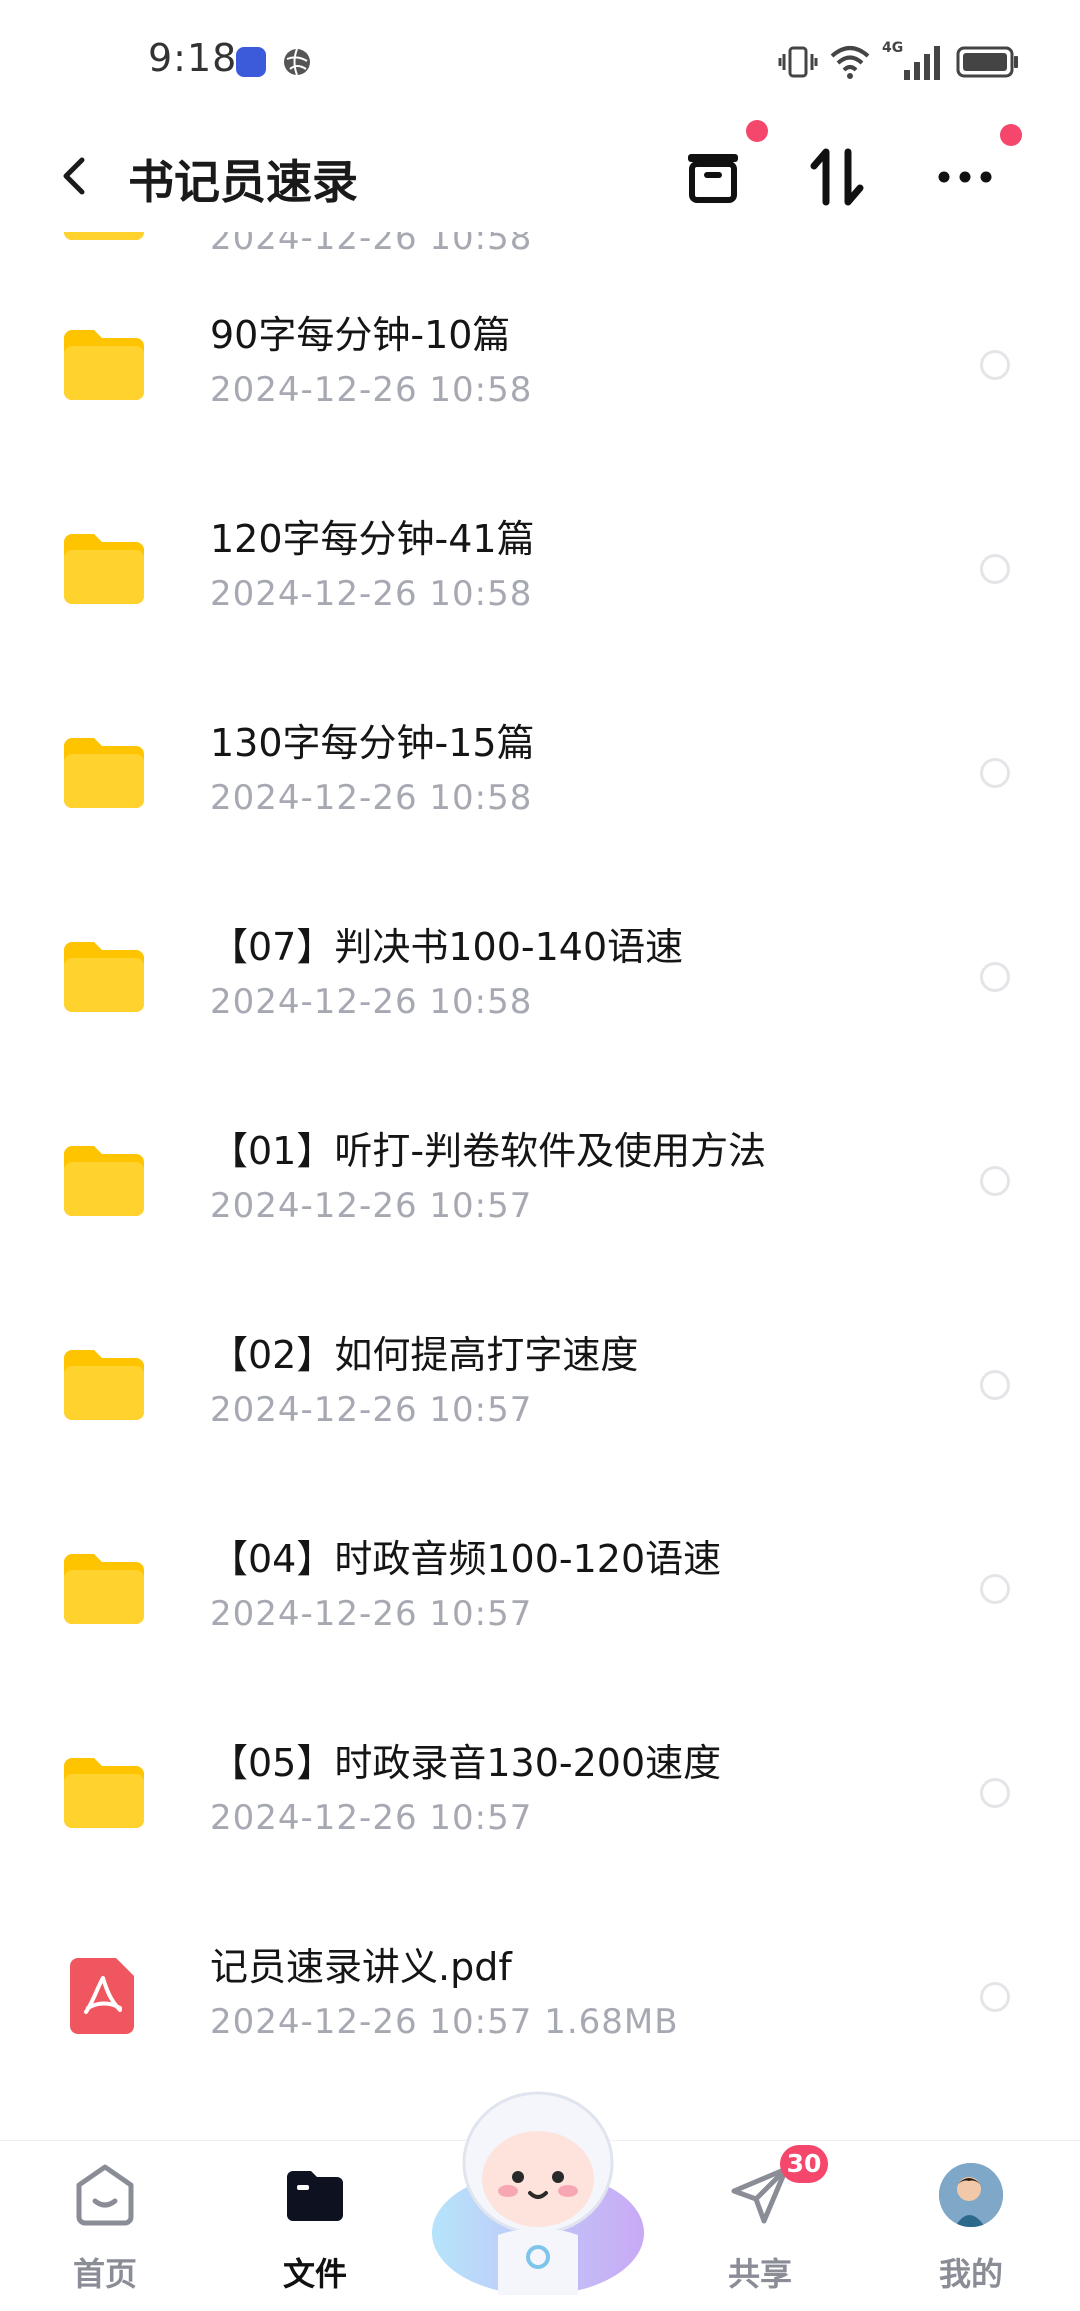 This screenshot has height=2311, width=1080. I want to click on page-title: 书记员速录, so click(243, 182).